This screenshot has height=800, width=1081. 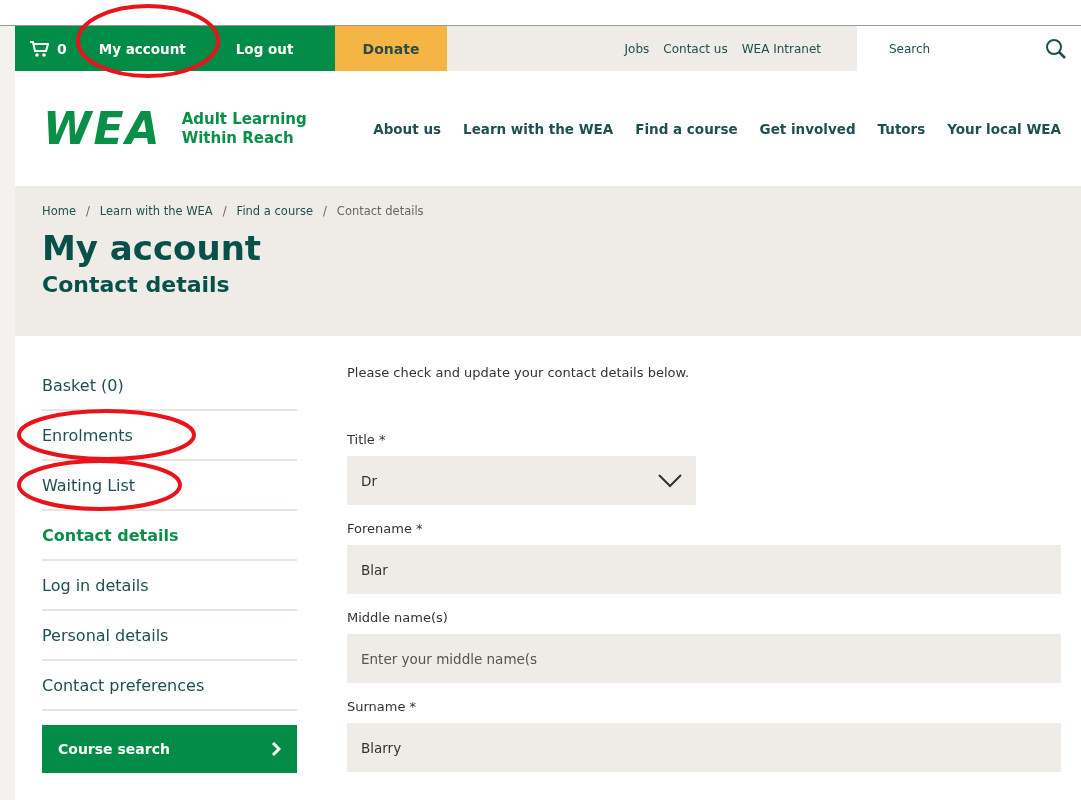 What do you see at coordinates (59, 211) in the screenshot?
I see `breadcrumb-link: Home` at bounding box center [59, 211].